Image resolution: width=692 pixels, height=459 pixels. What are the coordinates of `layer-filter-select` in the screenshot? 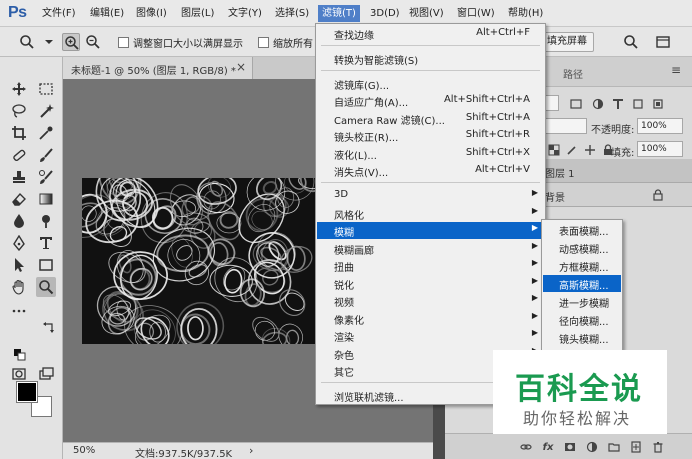 It's located at (552, 103).